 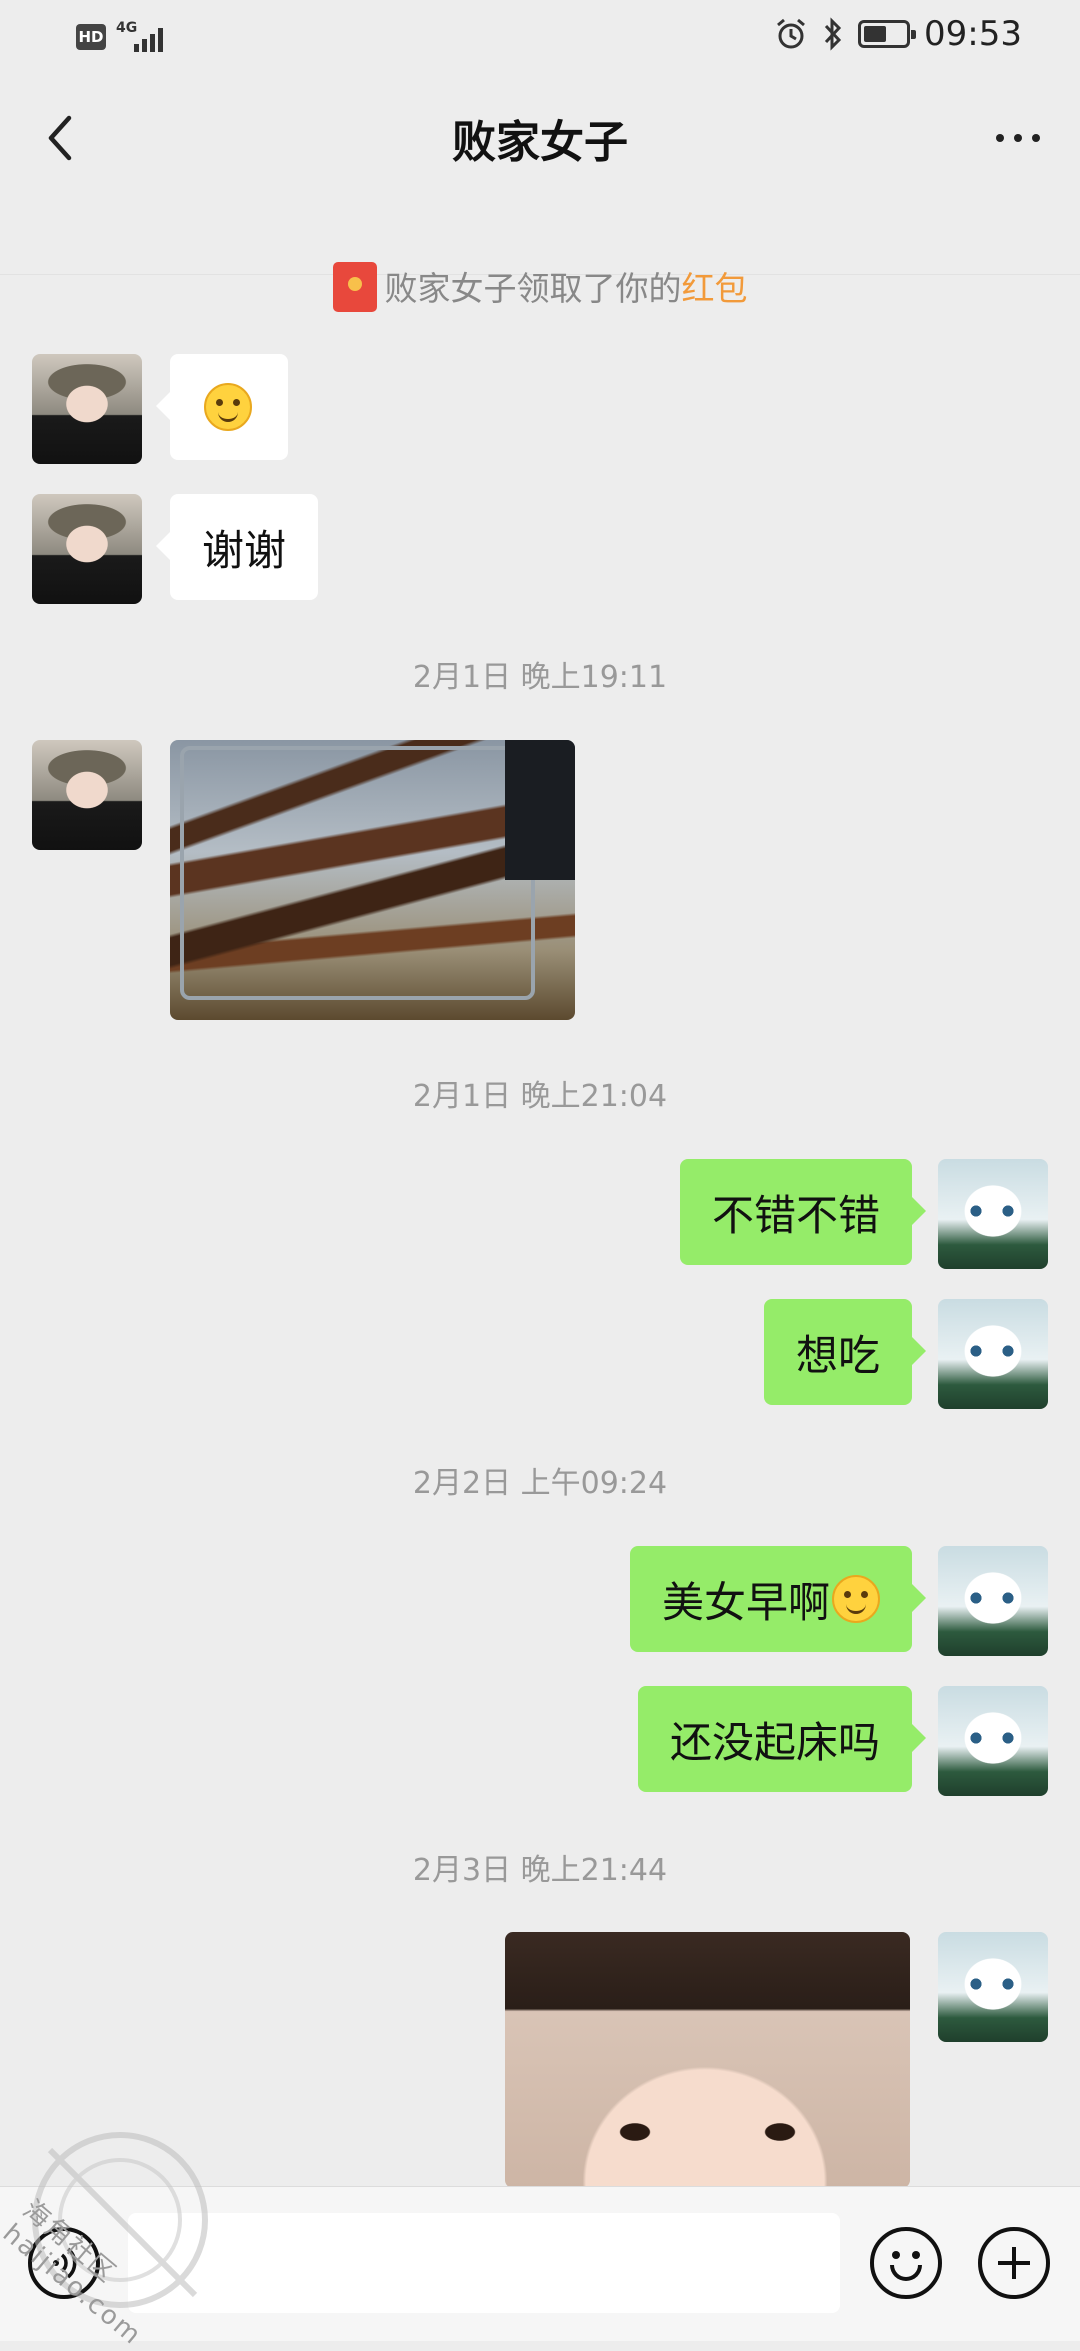 I want to click on message-bubble-outgoing: 美女早啊, so click(x=778, y=1599).